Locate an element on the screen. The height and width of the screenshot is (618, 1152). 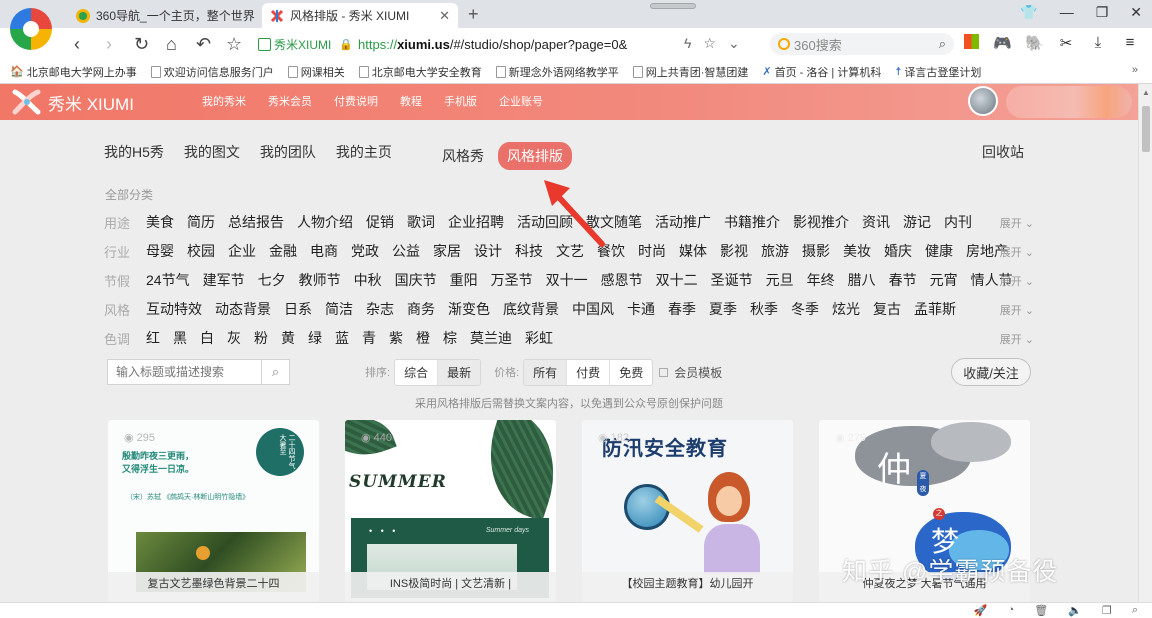
category-item: 校园 is located at coordinates (201, 251).